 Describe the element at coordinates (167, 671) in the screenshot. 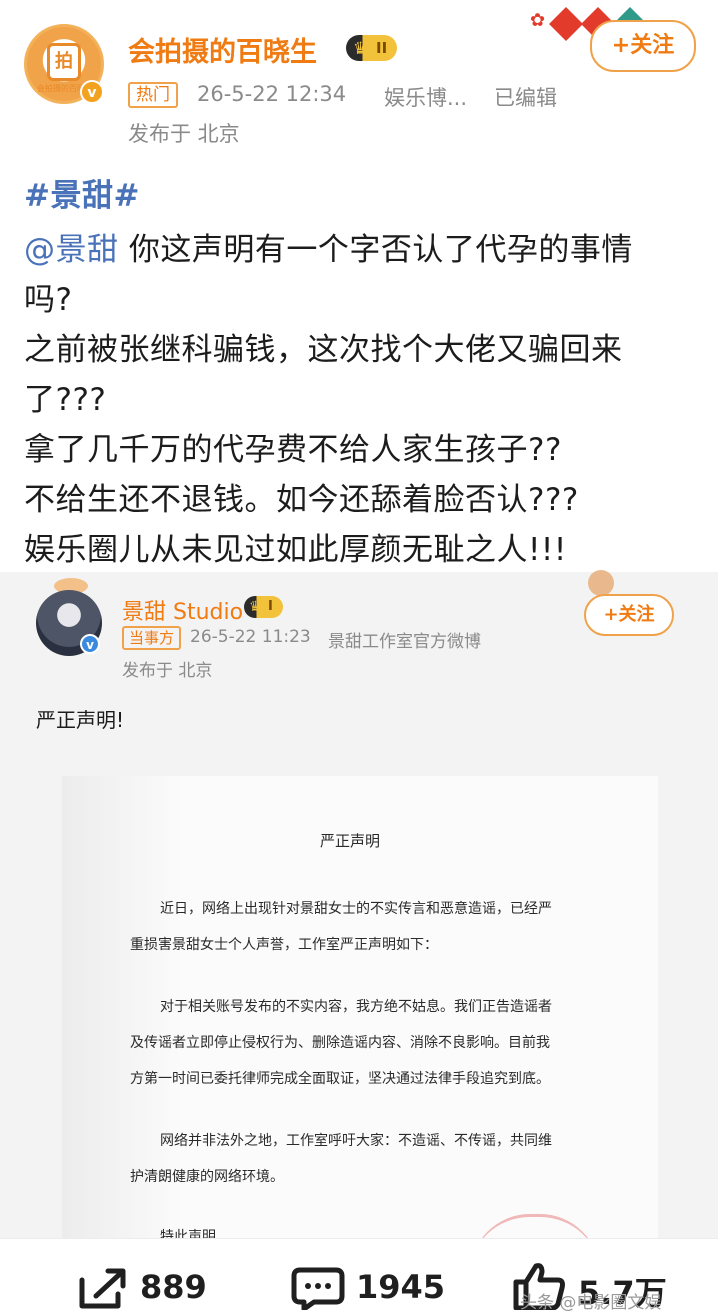

I see `repost-location: 发布于 北京` at that location.